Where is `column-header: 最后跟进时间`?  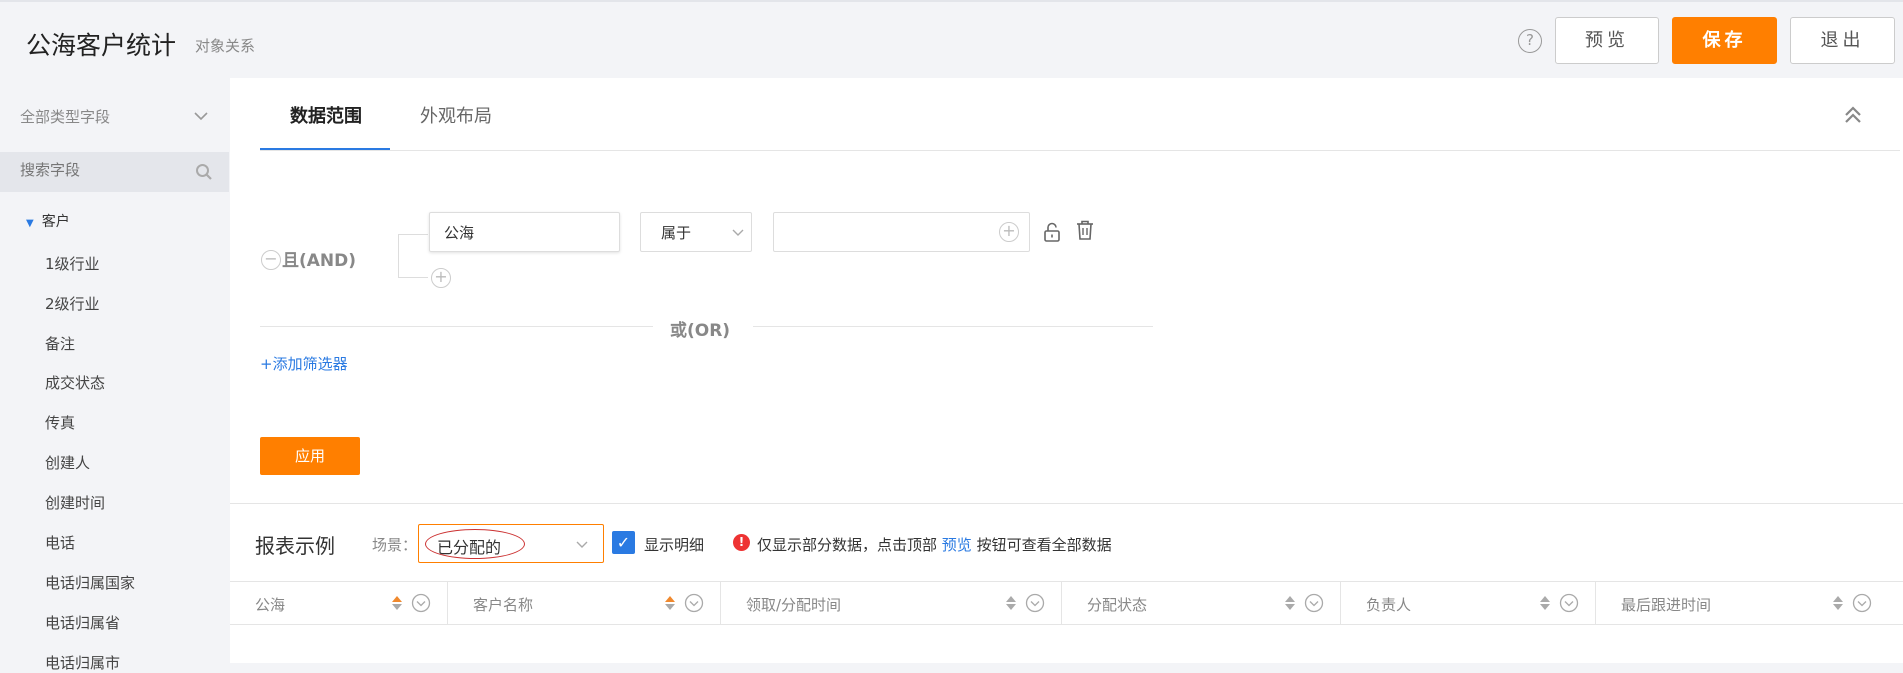 column-header: 最后跟进时间 is located at coordinates (1749, 603).